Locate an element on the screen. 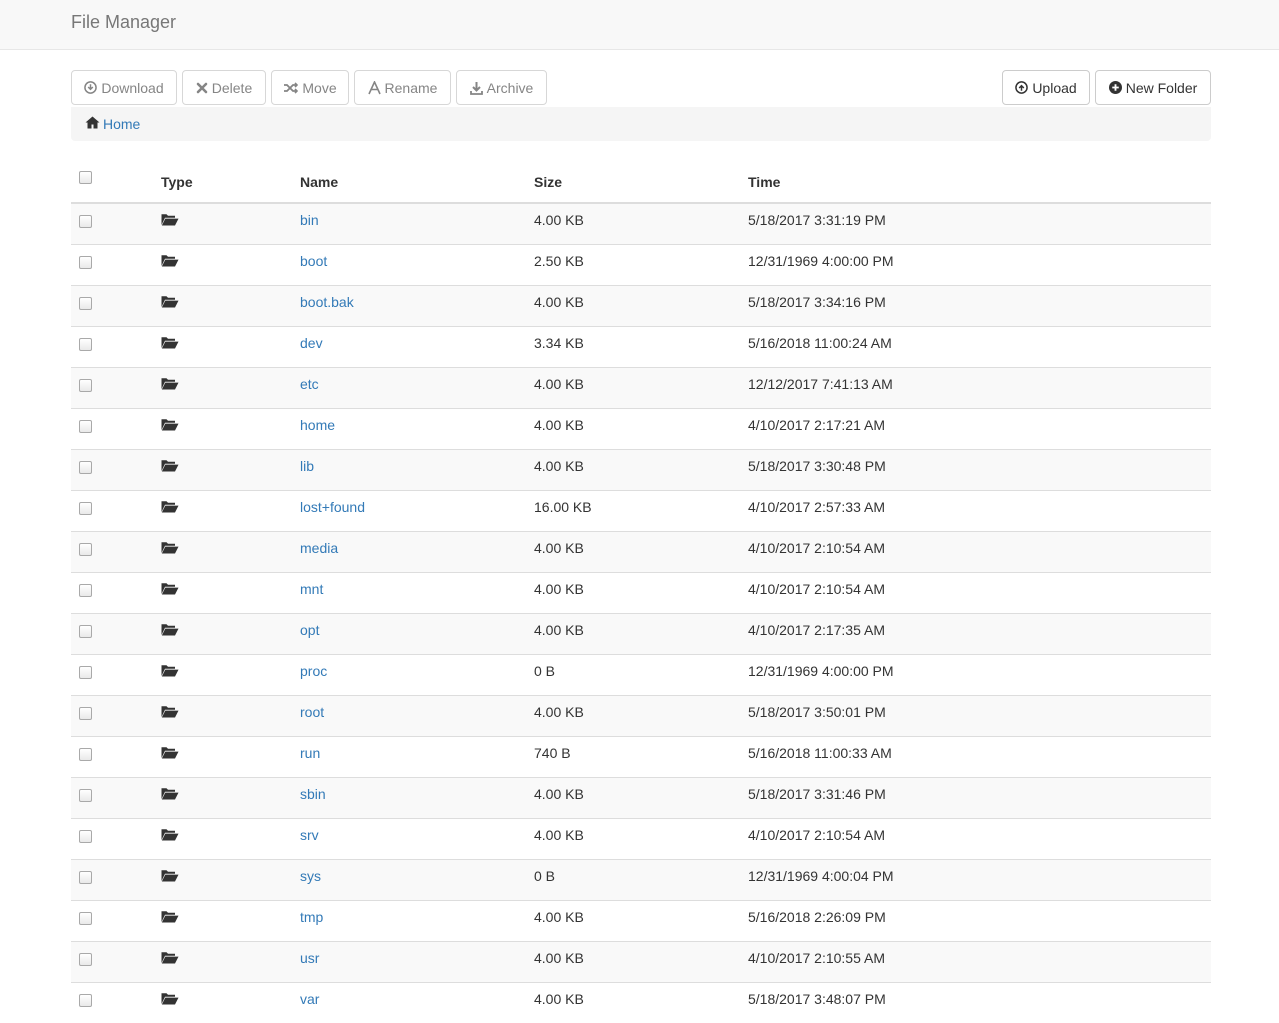 This screenshot has width=1279, height=1023. rename-button: Rename is located at coordinates (402, 87).